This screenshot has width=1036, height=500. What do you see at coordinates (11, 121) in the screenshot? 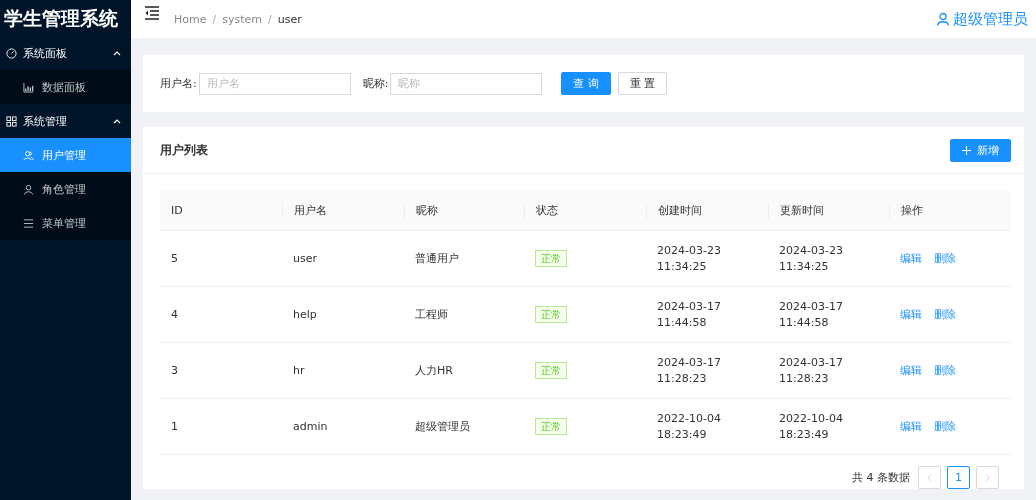
I see `grid-icon` at bounding box center [11, 121].